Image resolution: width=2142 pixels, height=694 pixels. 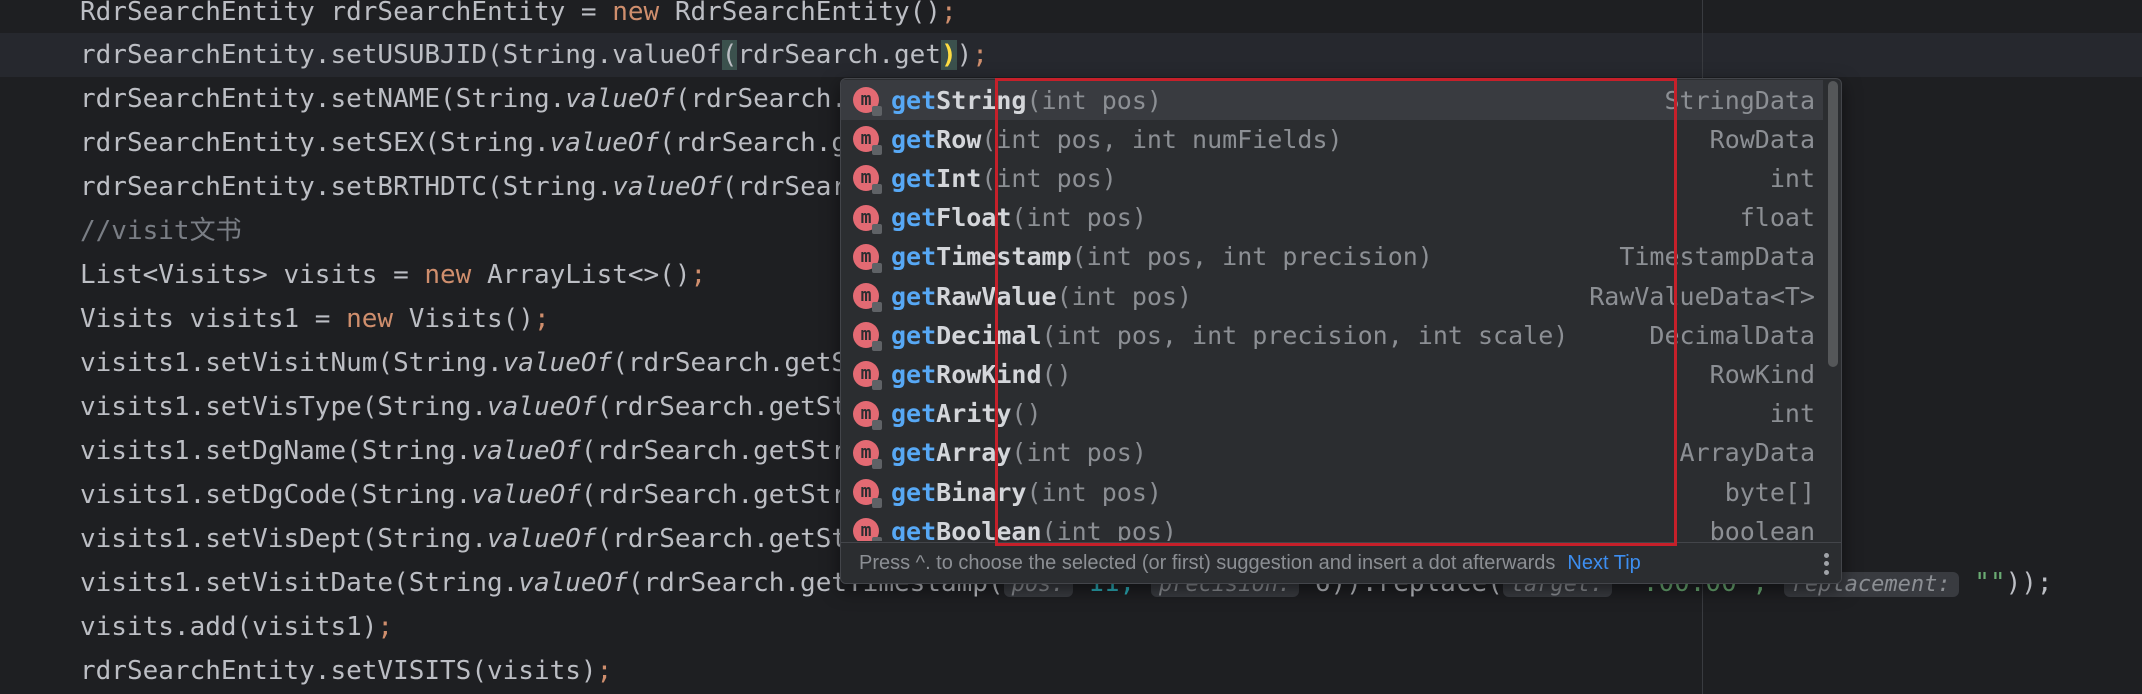 What do you see at coordinates (393, 275) in the screenshot?
I see `code-line-7: List<Visits> visits = new ArrayList<>();` at bounding box center [393, 275].